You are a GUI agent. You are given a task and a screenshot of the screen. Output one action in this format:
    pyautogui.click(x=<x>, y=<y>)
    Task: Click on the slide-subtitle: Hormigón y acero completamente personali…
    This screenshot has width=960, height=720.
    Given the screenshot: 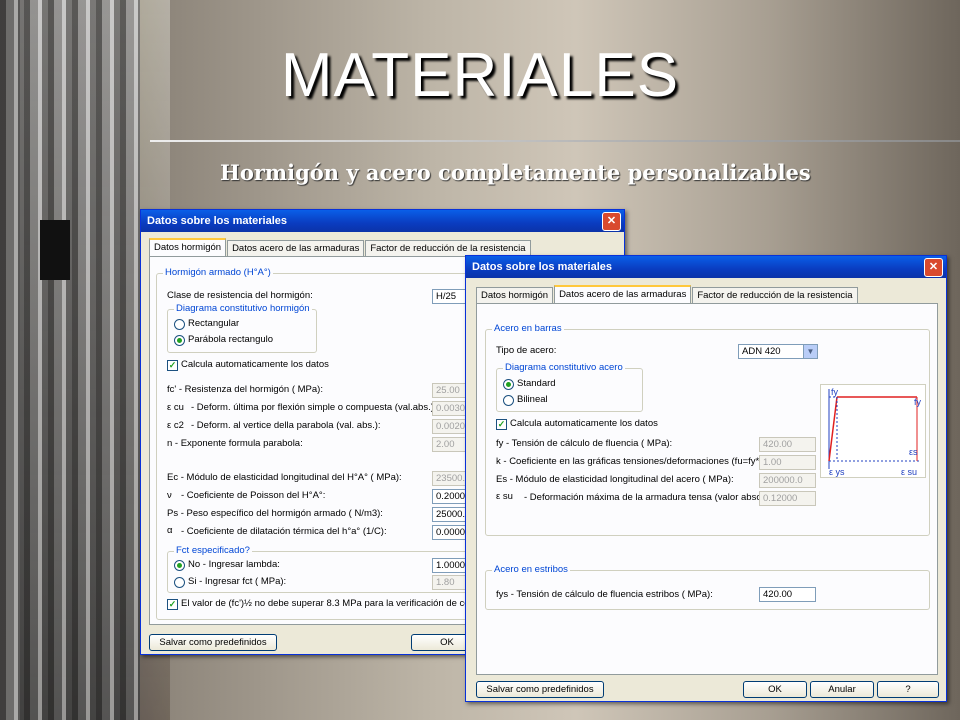 What is the action you would take?
    pyautogui.click(x=515, y=172)
    